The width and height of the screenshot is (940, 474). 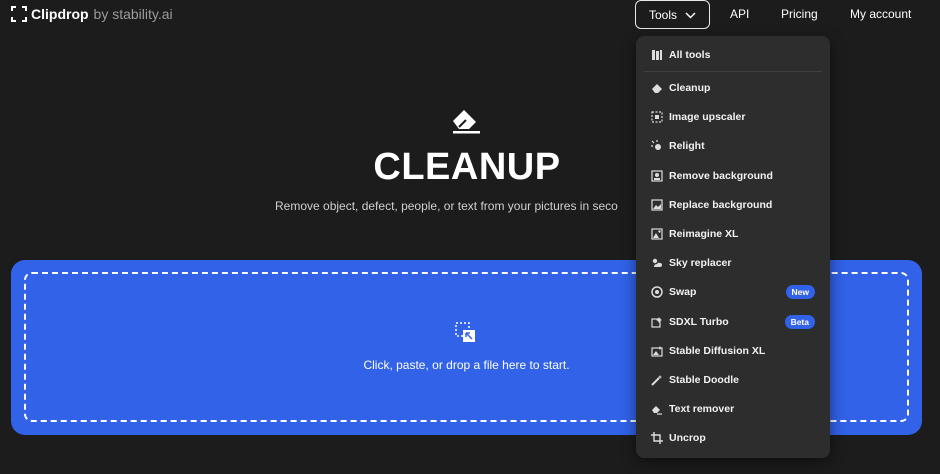 I want to click on beta-badge: Beta, so click(x=799, y=322).